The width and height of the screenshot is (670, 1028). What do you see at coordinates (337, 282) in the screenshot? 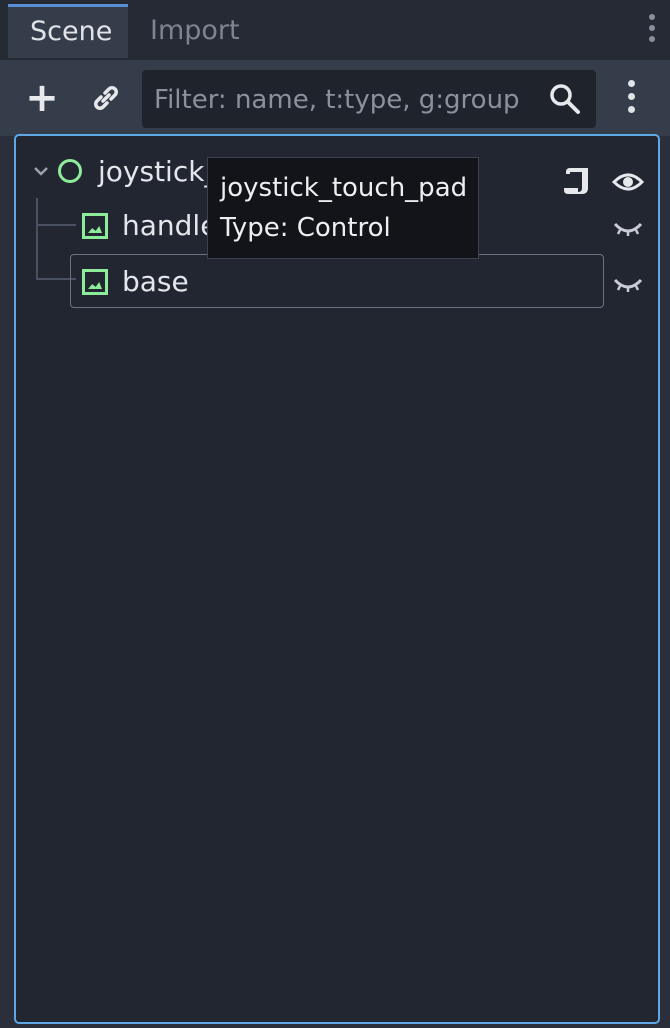
I see `tree-row-base: base` at bounding box center [337, 282].